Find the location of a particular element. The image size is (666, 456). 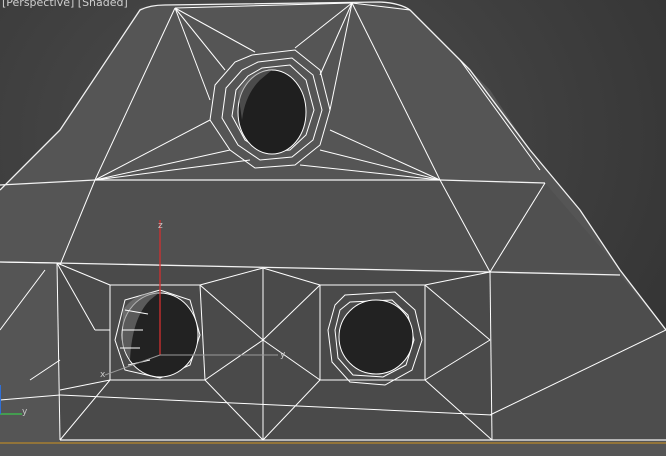

world-y-label: y is located at coordinates (25, 412).